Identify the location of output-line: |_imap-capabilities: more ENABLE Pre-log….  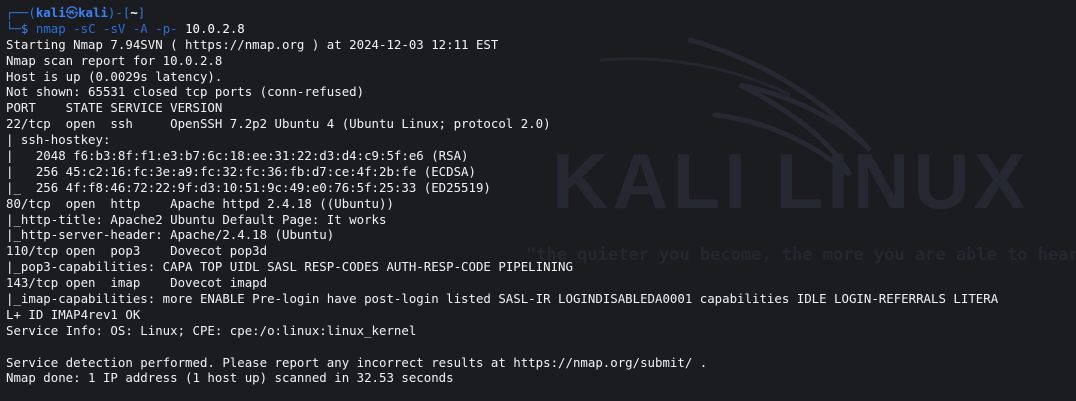
(502, 299).